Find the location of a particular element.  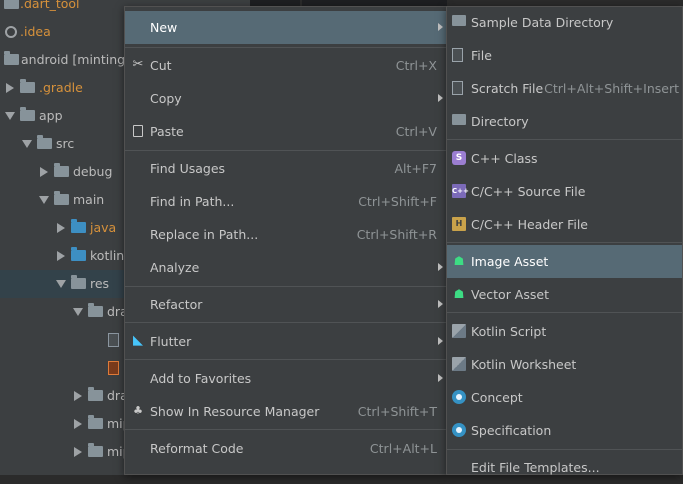

kotlin-worksheet-icon is located at coordinates (459, 364).